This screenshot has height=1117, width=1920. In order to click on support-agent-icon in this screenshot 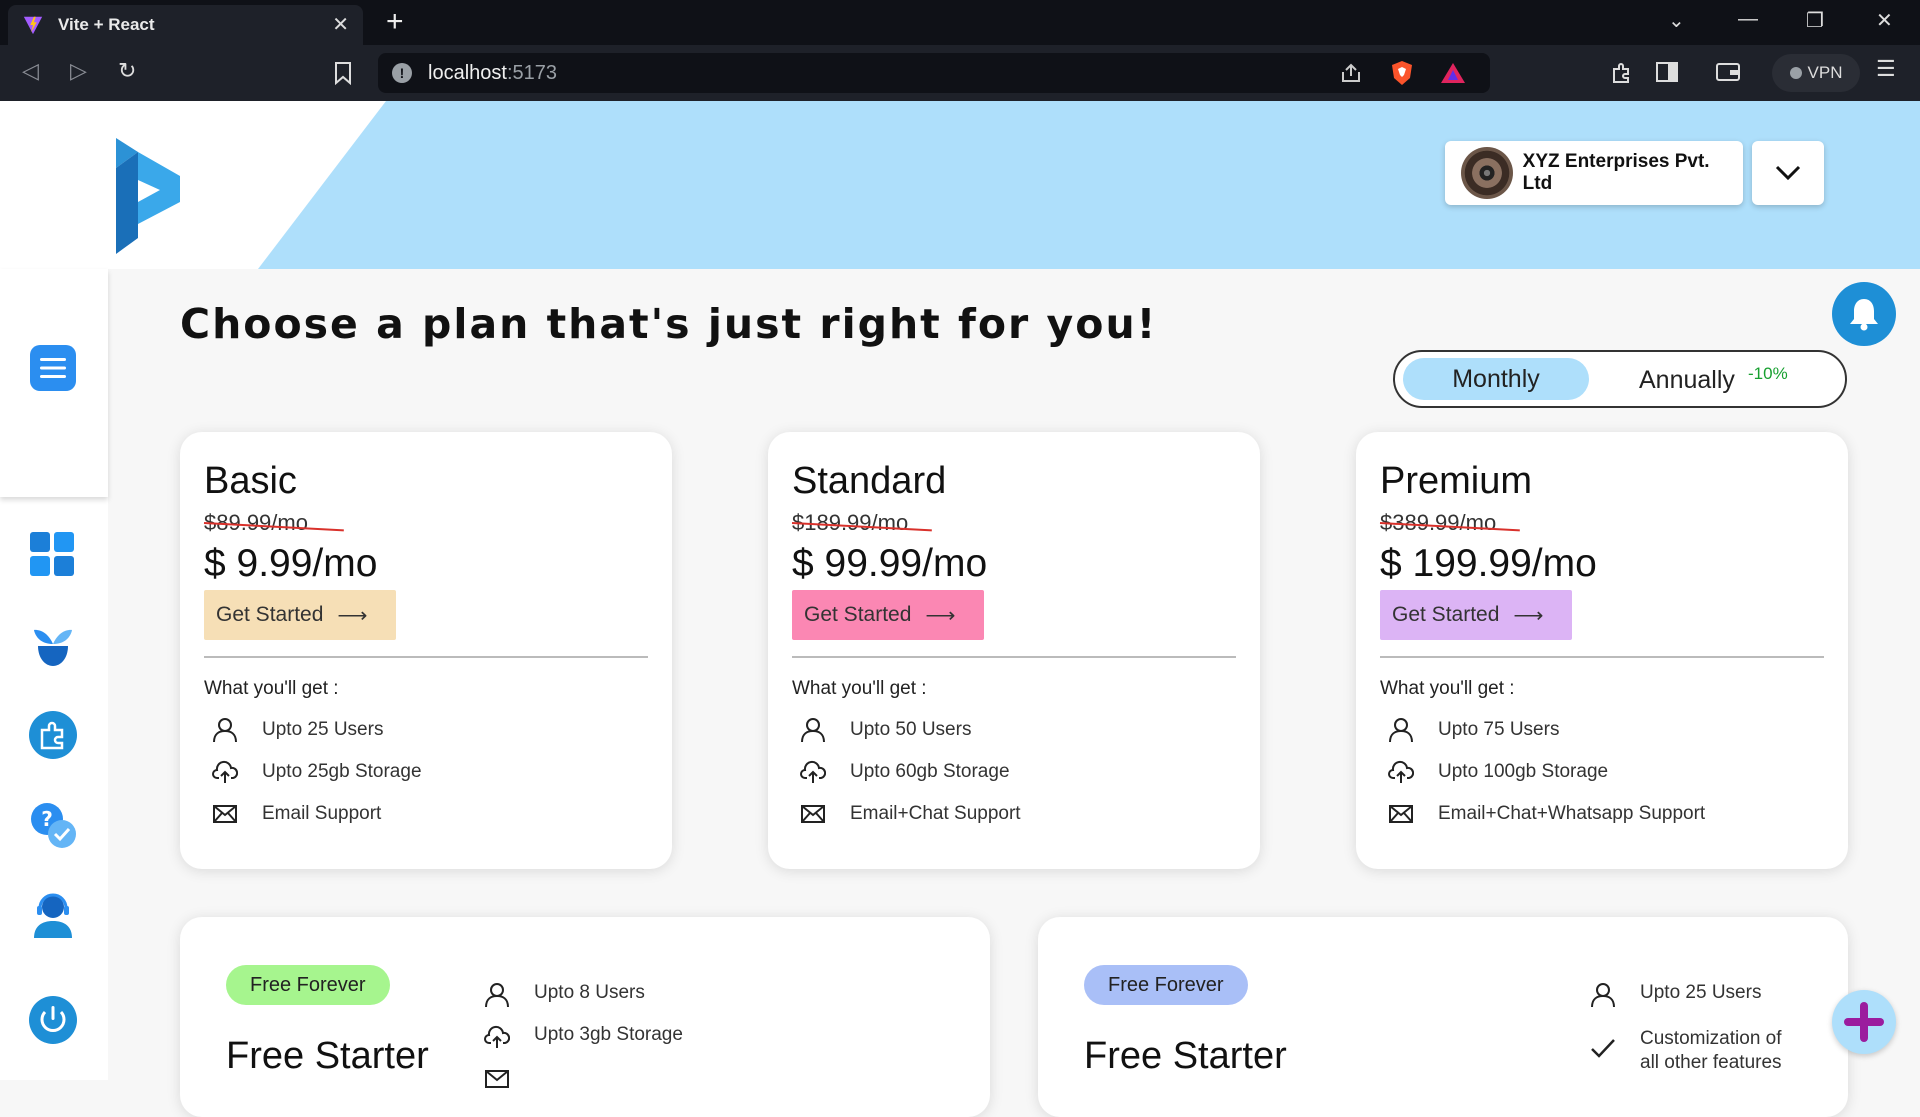, I will do `click(53, 915)`.